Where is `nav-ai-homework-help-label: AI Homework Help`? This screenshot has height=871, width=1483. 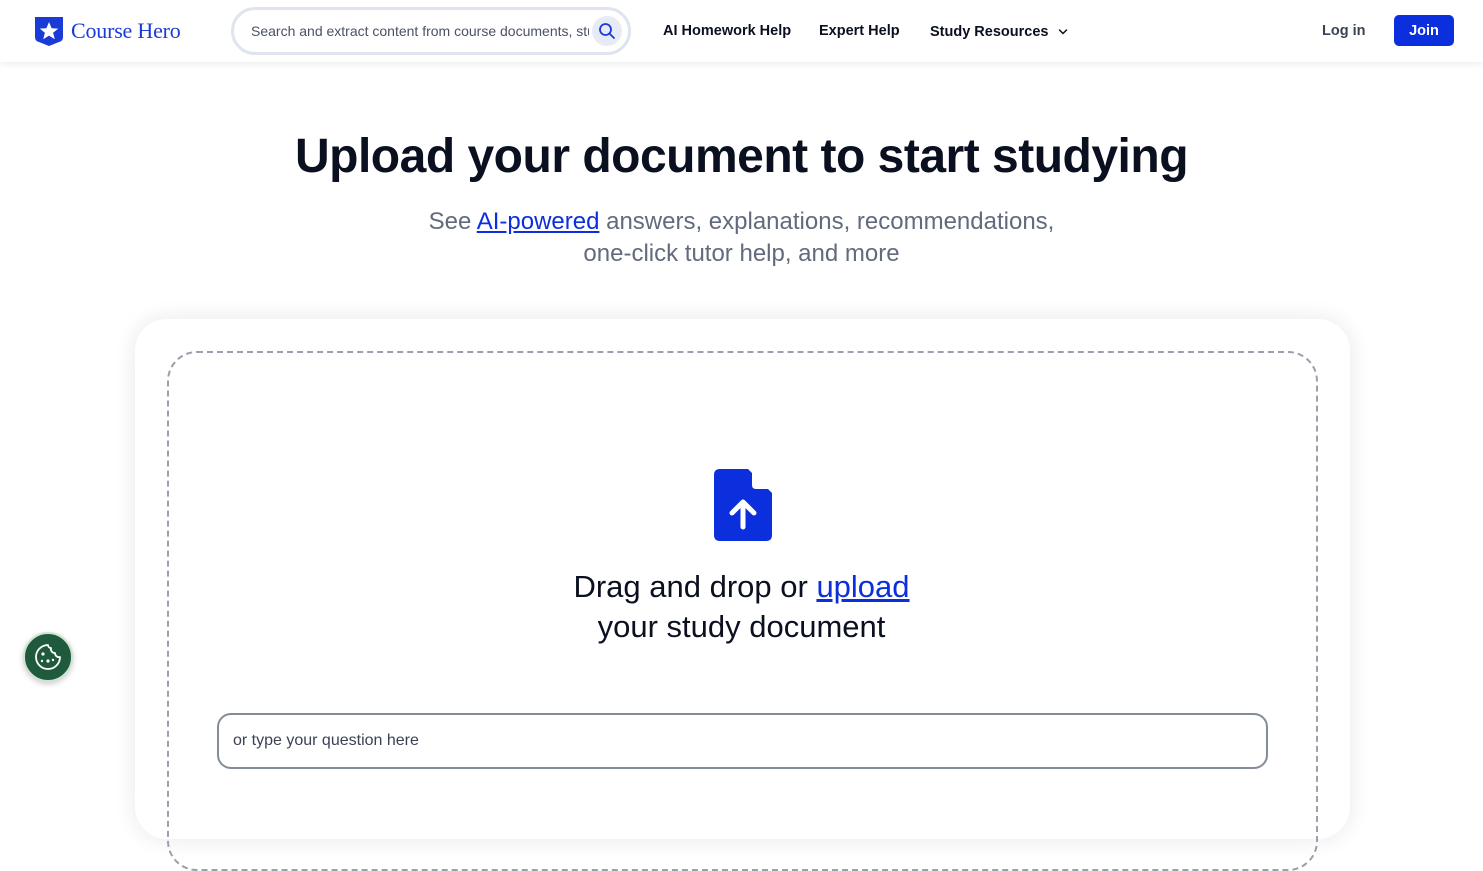
nav-ai-homework-help-label: AI Homework Help is located at coordinates (727, 31).